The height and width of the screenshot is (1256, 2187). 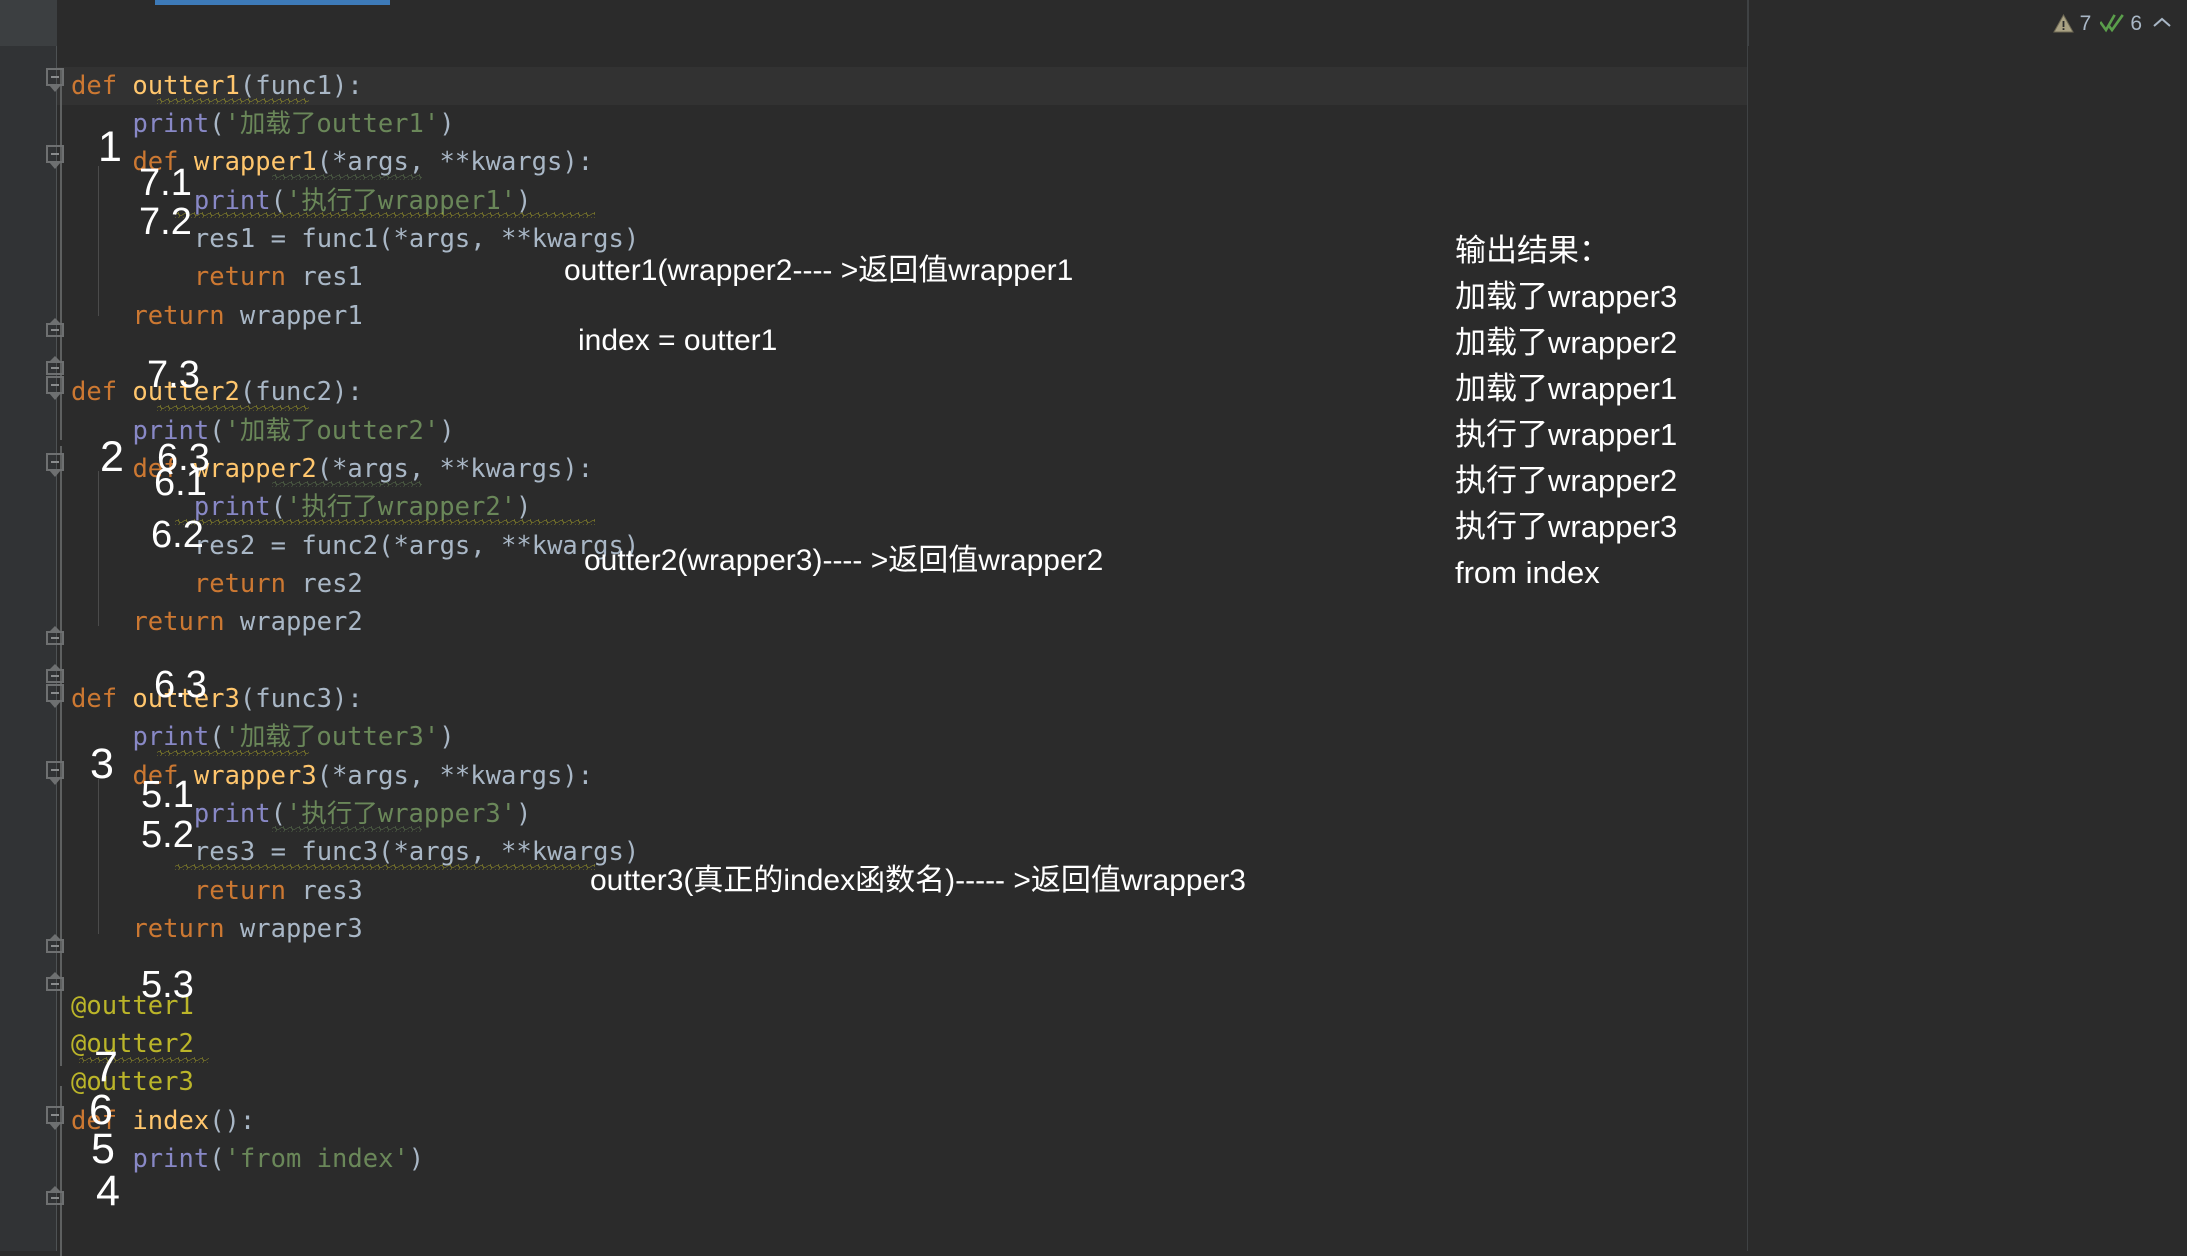 What do you see at coordinates (106, 1067) in the screenshot?
I see `order-mark-7: 7` at bounding box center [106, 1067].